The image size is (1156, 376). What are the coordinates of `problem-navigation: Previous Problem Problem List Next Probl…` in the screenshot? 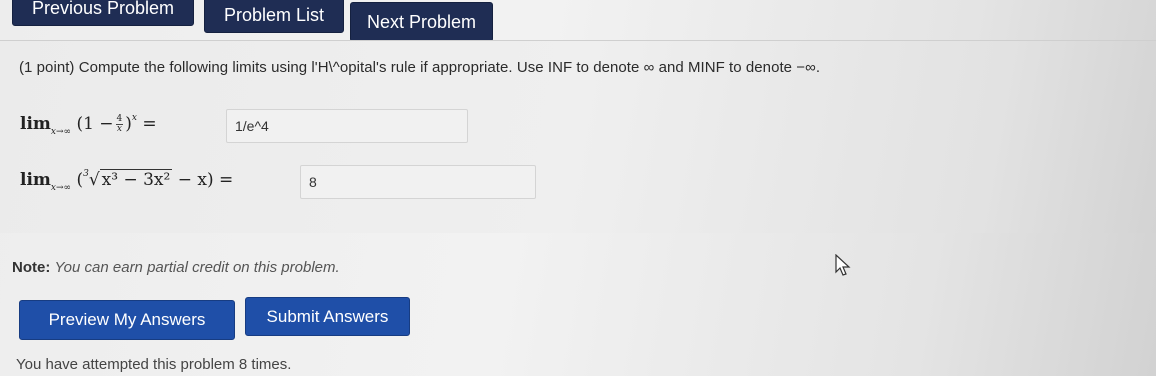 It's located at (578, 22).